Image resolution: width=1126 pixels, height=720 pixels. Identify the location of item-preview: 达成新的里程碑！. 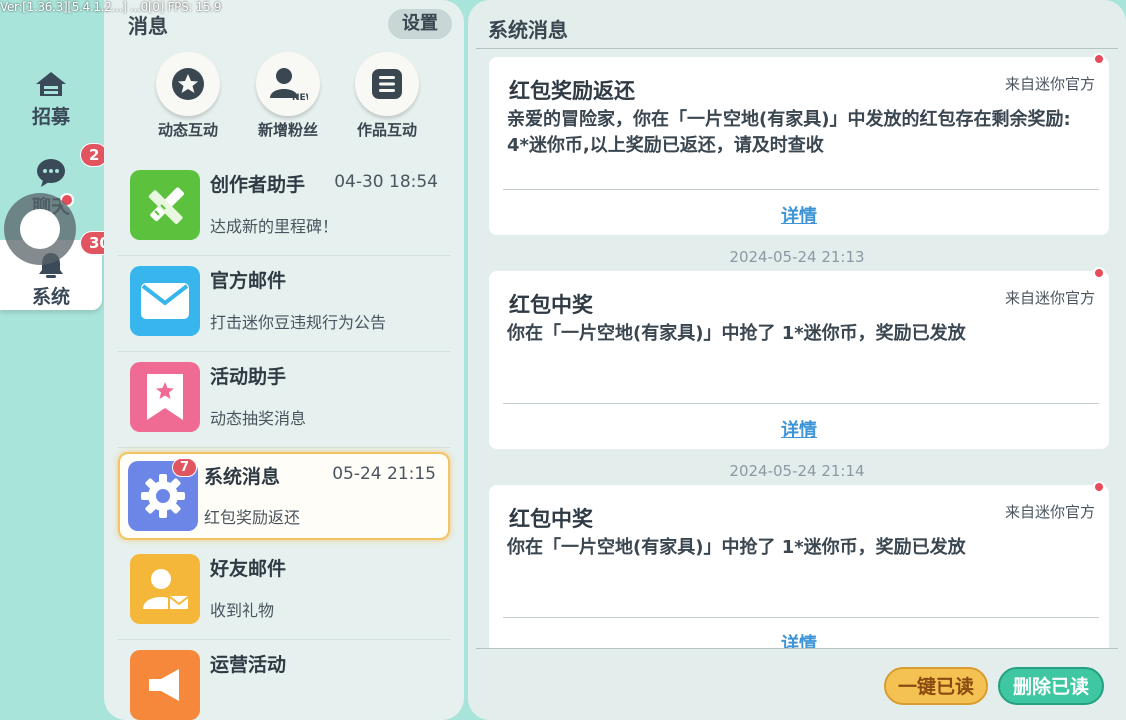
(274, 226).